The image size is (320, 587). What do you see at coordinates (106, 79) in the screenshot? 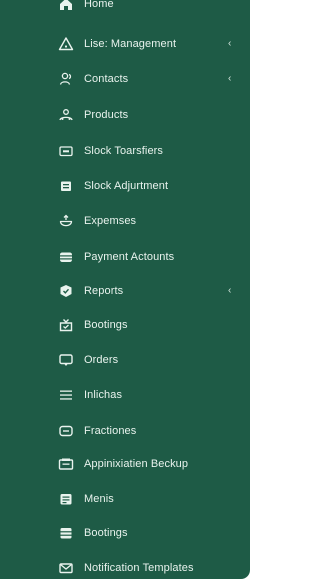
I see `sidebar-item-label: Contacts` at bounding box center [106, 79].